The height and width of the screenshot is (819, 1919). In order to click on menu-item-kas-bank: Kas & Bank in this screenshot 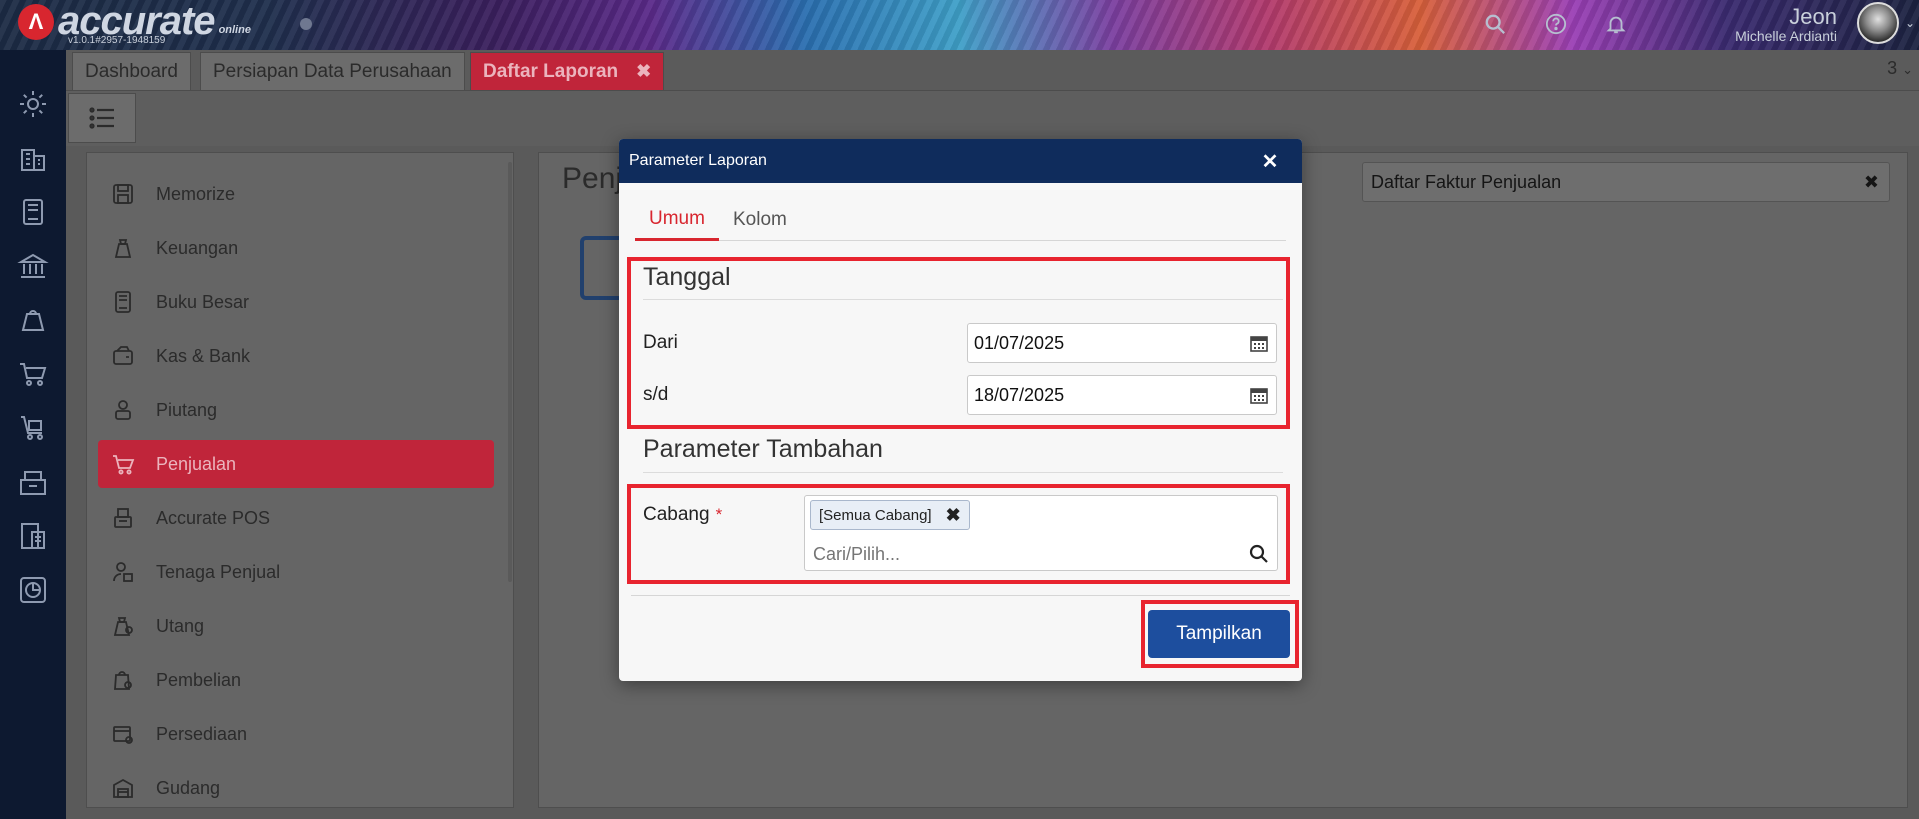, I will do `click(296, 356)`.